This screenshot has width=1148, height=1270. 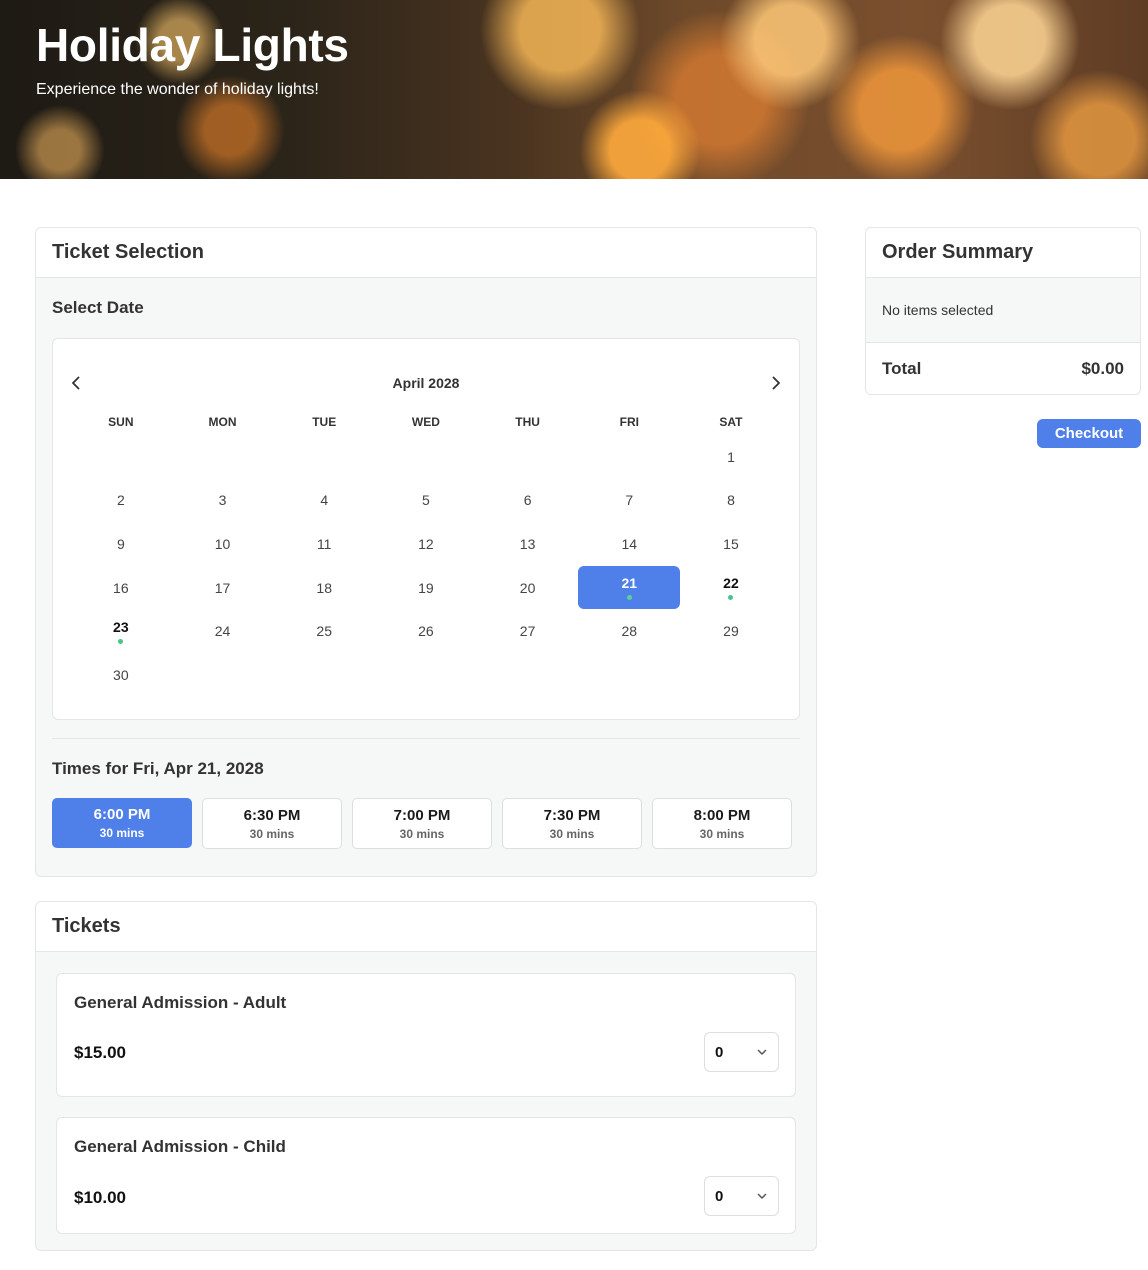 I want to click on calendar-day-30: 30, so click(x=121, y=675).